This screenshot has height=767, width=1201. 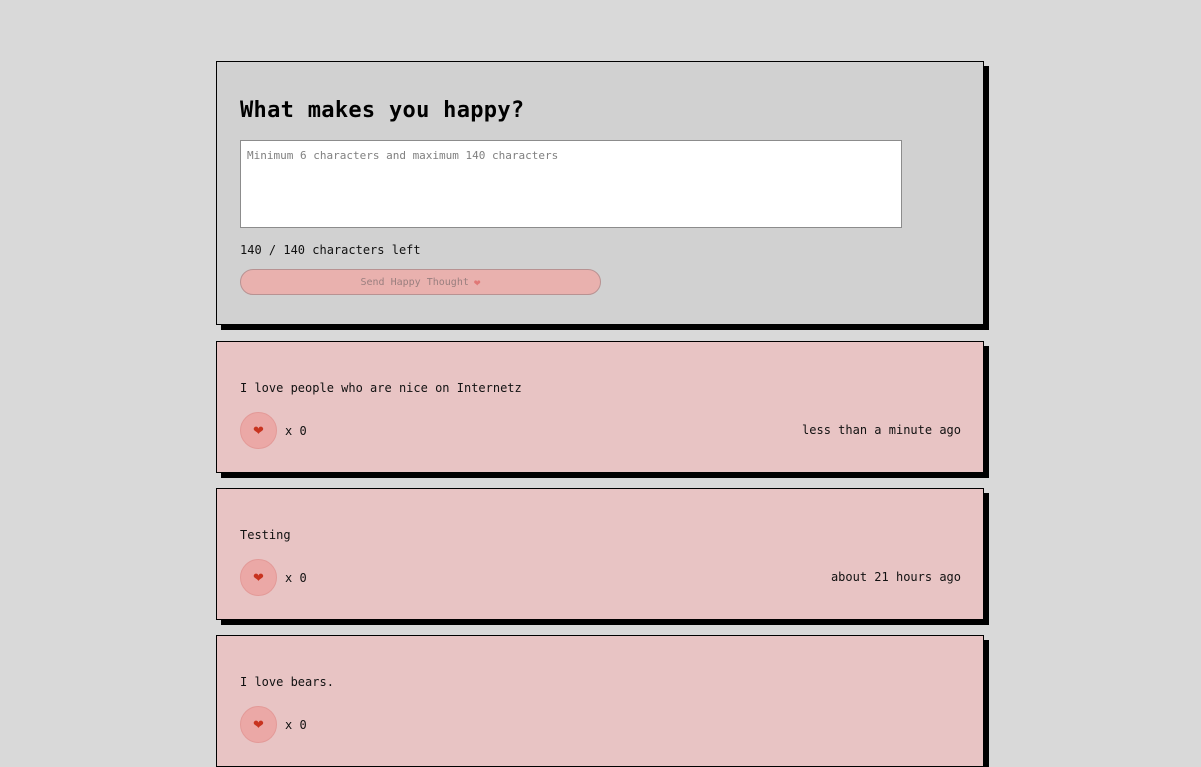 I want to click on thought-message: I love bears., so click(x=287, y=682).